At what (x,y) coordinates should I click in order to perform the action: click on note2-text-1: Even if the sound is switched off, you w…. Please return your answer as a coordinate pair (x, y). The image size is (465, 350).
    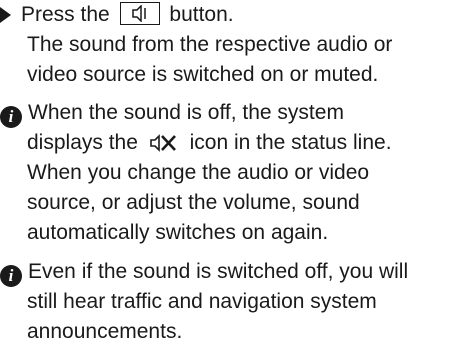
    Looking at the image, I should click on (218, 271).